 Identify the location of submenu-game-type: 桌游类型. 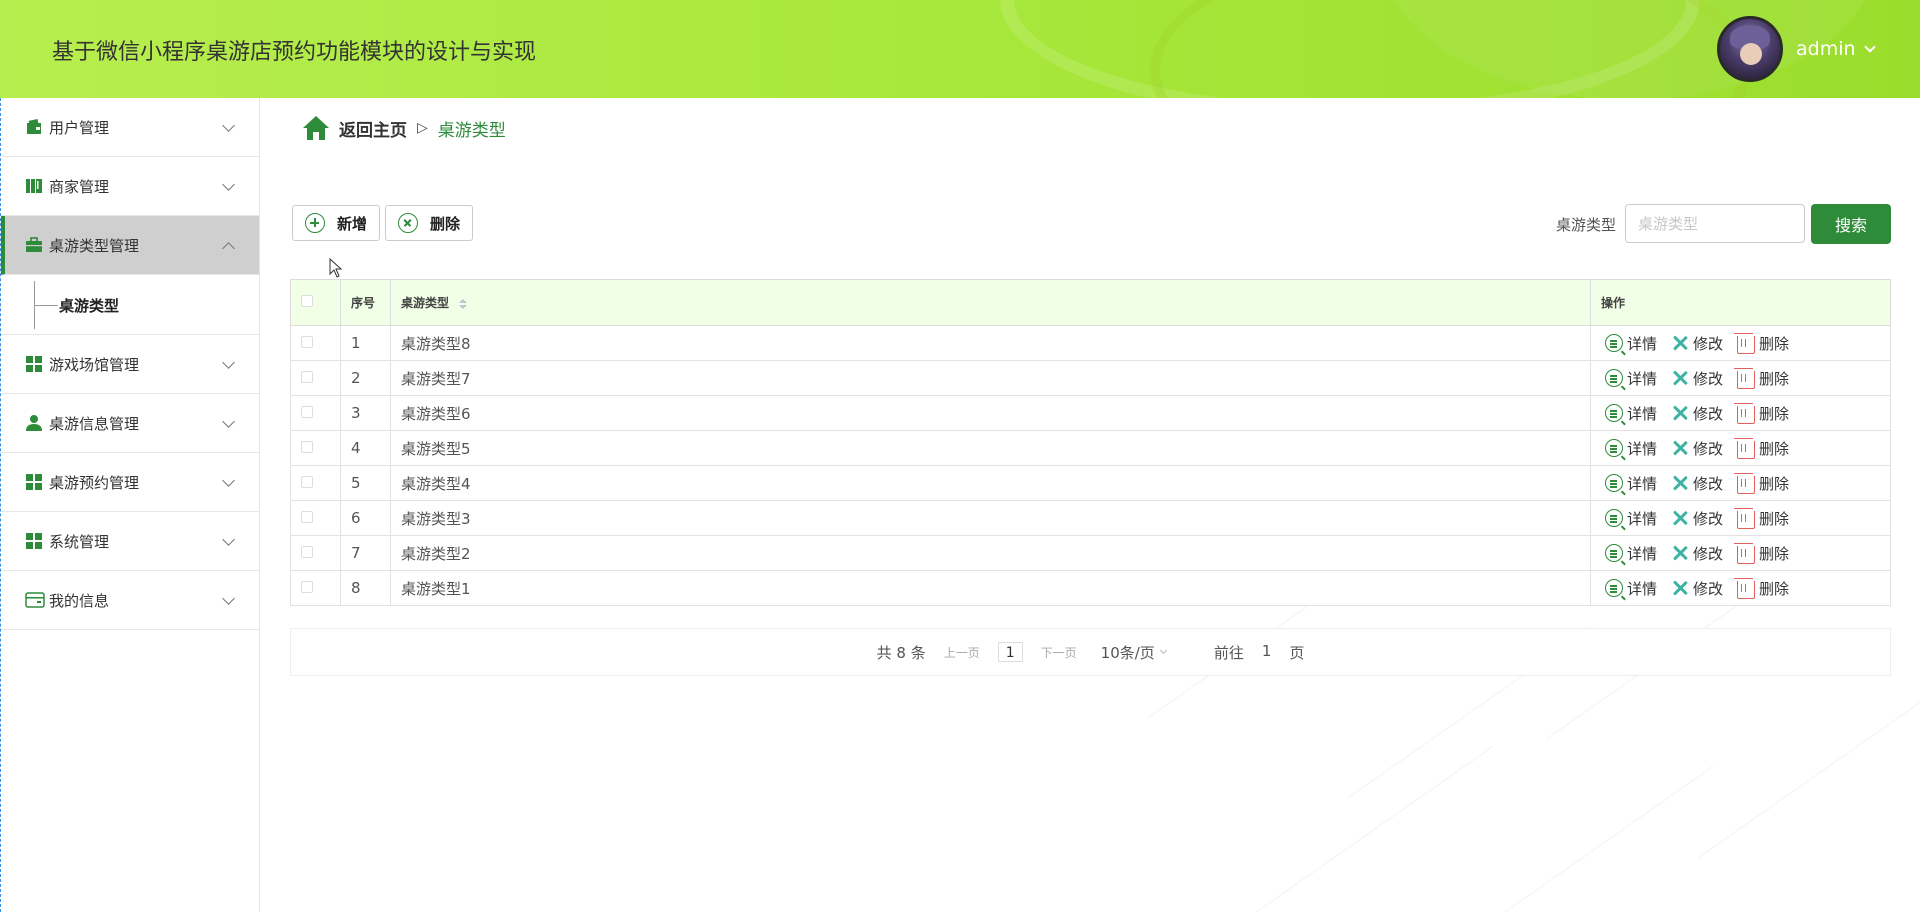
(130, 305).